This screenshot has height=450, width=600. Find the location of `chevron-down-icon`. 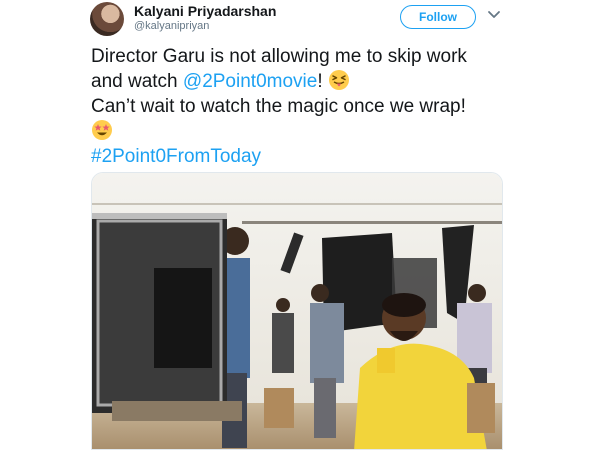

chevron-down-icon is located at coordinates (494, 15).